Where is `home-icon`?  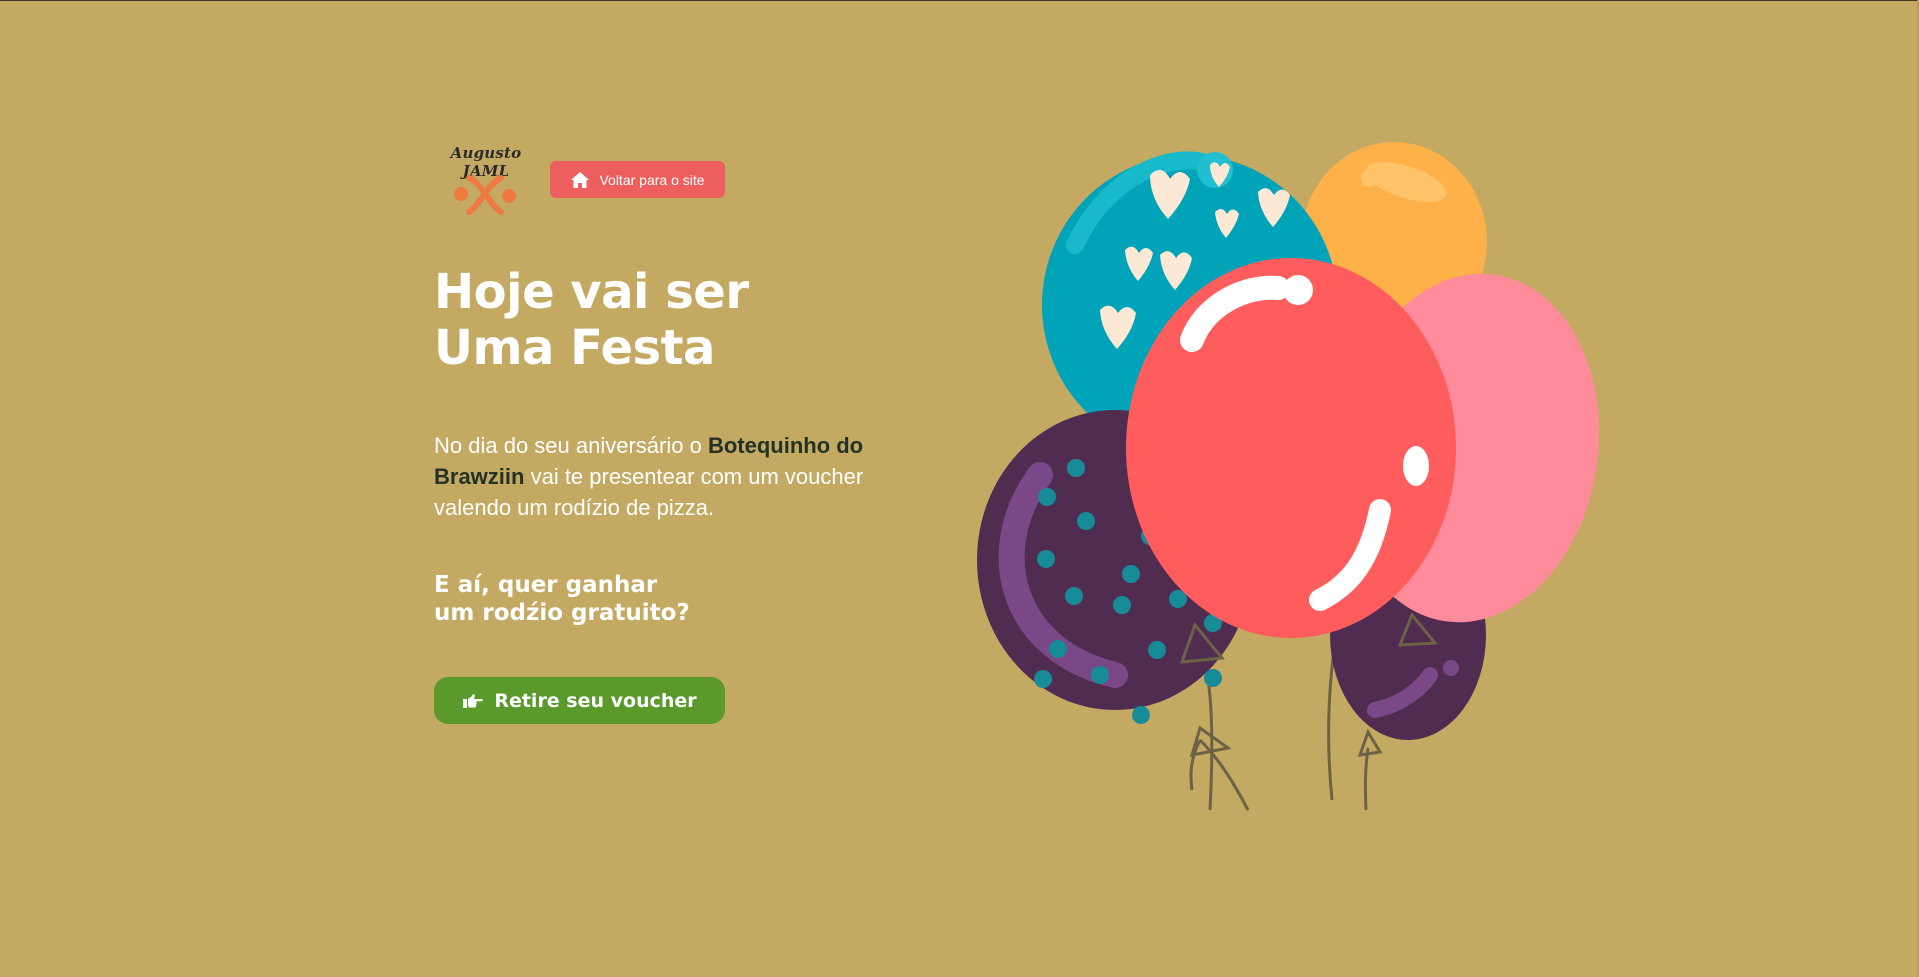 home-icon is located at coordinates (580, 179).